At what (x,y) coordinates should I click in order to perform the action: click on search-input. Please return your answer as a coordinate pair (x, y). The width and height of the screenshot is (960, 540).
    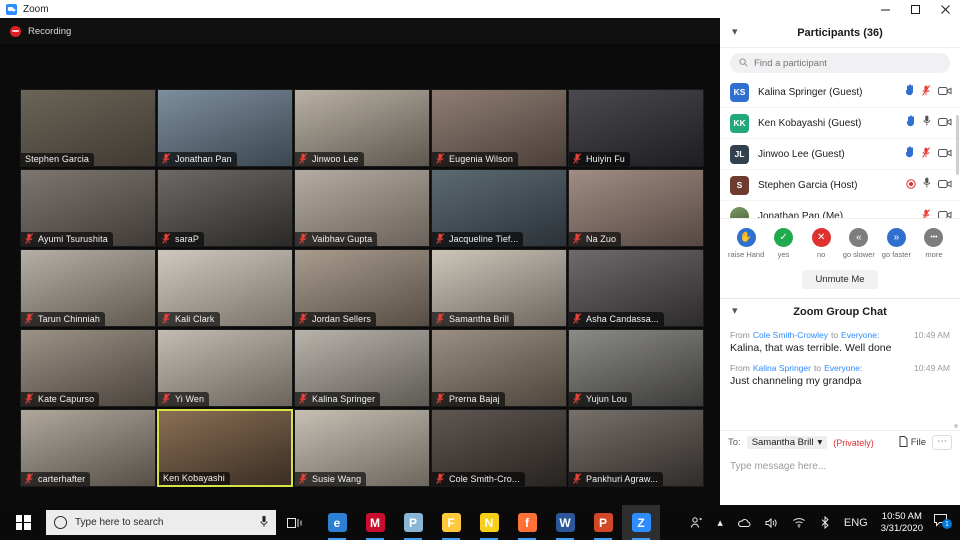
    Looking at the image, I should click on (847, 63).